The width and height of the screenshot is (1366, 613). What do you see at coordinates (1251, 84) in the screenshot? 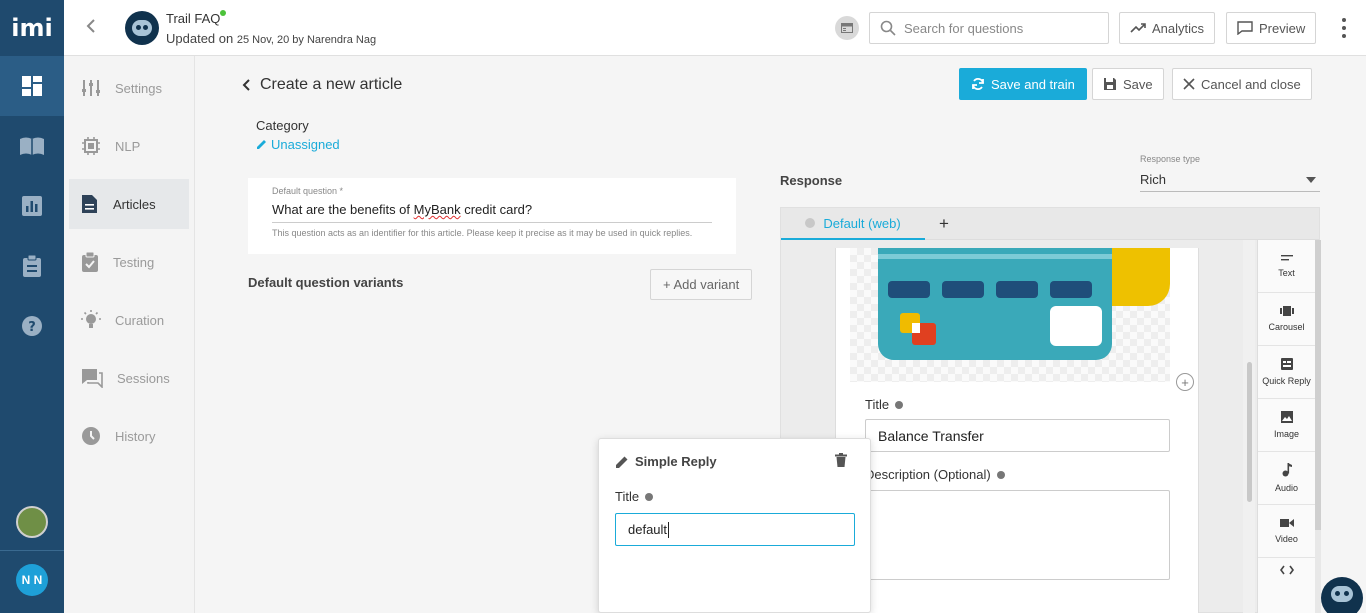
I see `cancel-label: Cancel and close` at bounding box center [1251, 84].